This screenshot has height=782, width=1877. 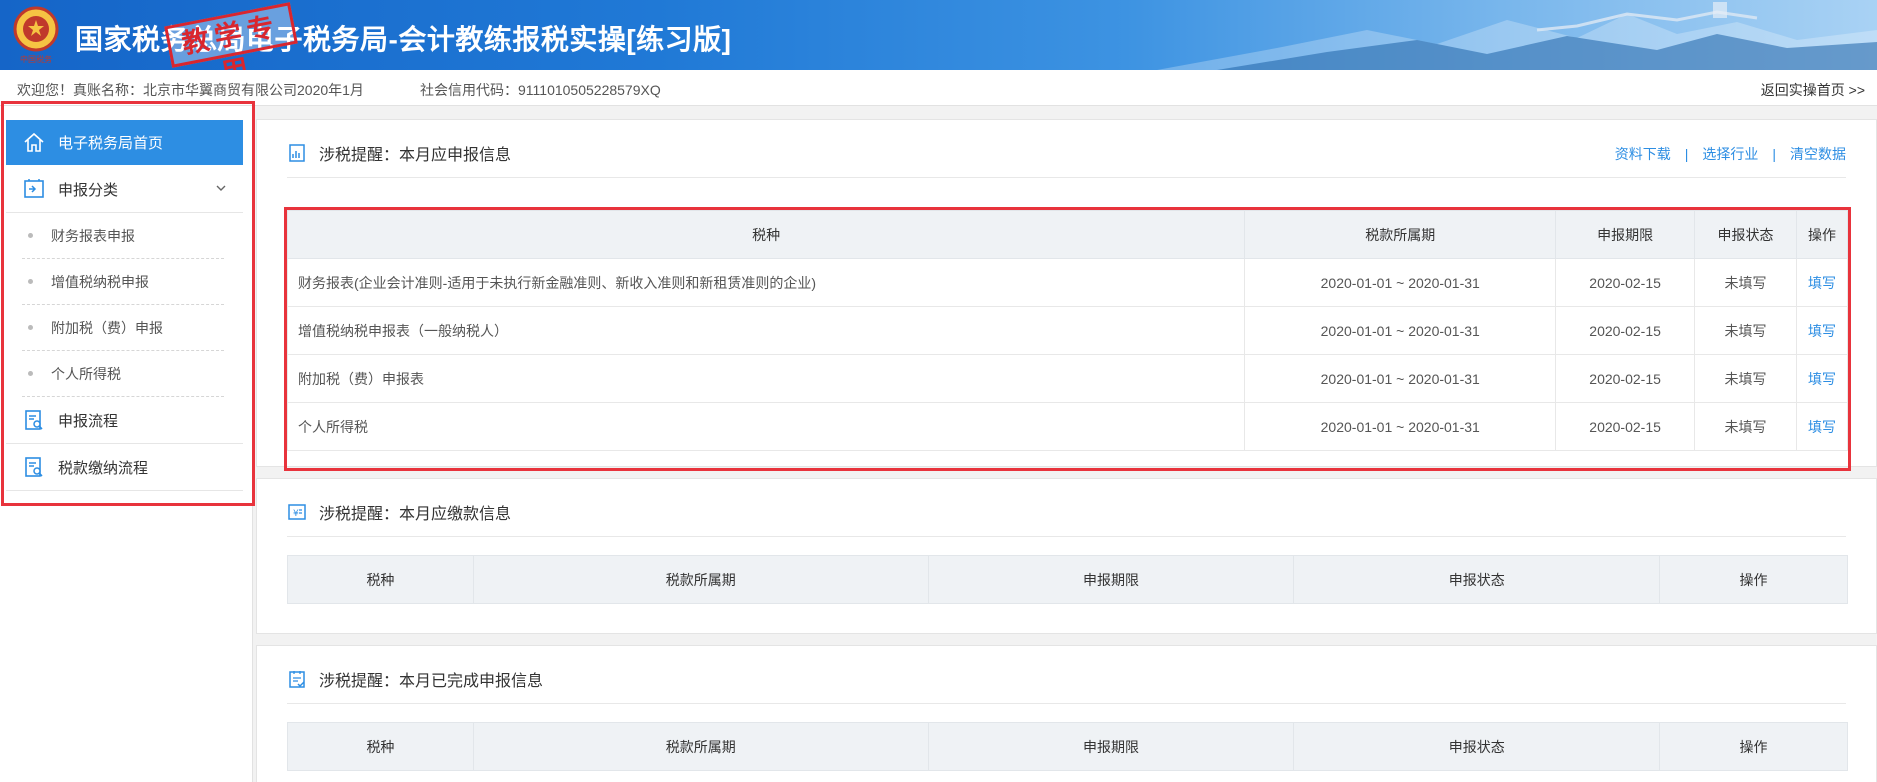 I want to click on credit-code: 社会信用代码：9111010505228579XQ, so click(x=540, y=90).